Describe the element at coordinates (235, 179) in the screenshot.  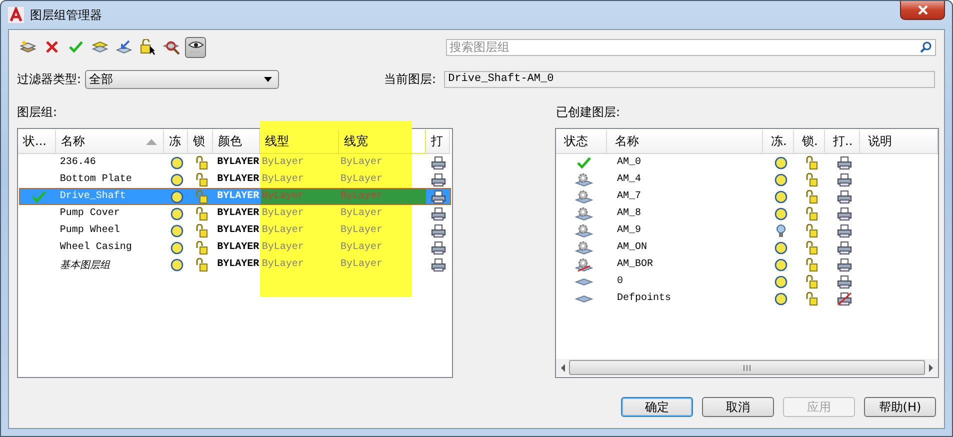
I see `group-row: Bottom Plate BYLAYER ByLayer ByLayer` at that location.